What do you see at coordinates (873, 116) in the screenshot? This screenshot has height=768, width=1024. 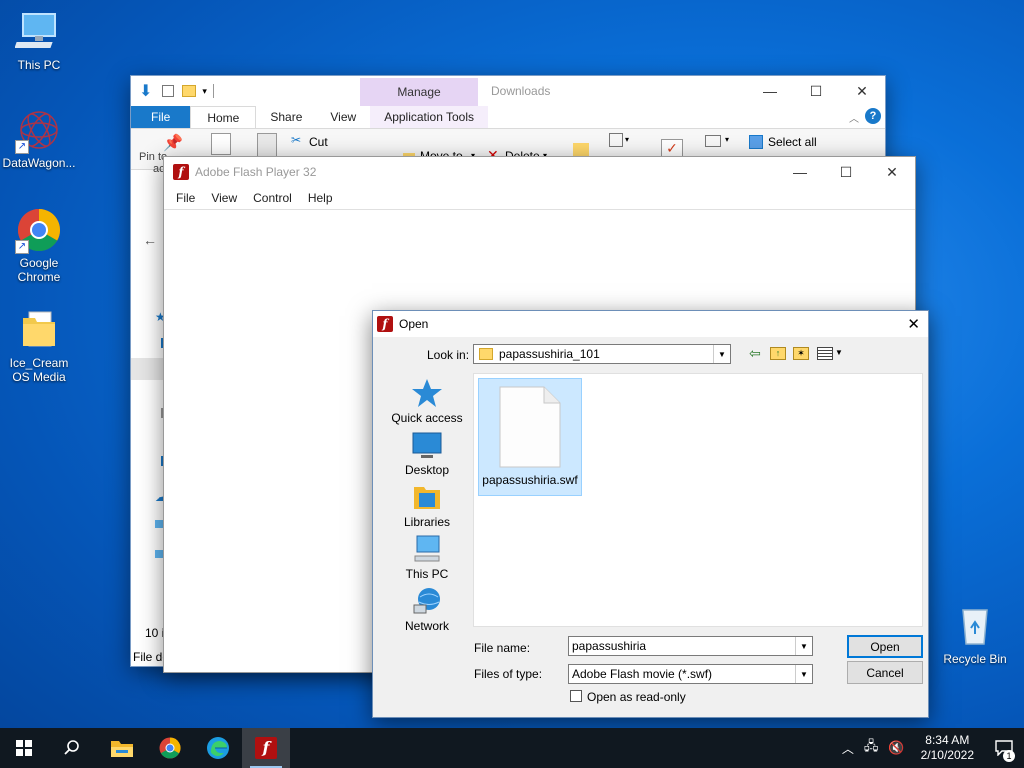 I see `help-icon: ?` at bounding box center [873, 116].